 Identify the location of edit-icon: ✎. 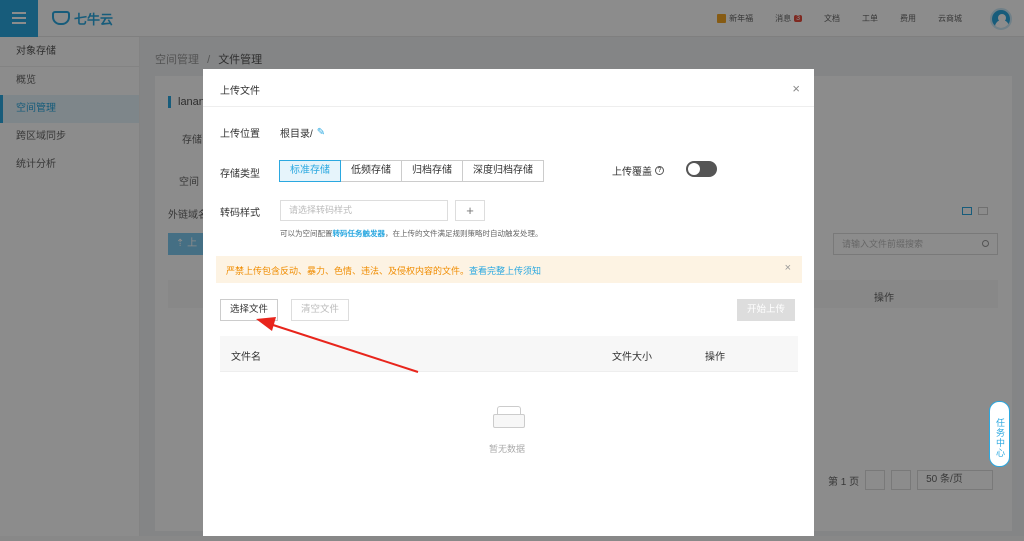
(321, 132).